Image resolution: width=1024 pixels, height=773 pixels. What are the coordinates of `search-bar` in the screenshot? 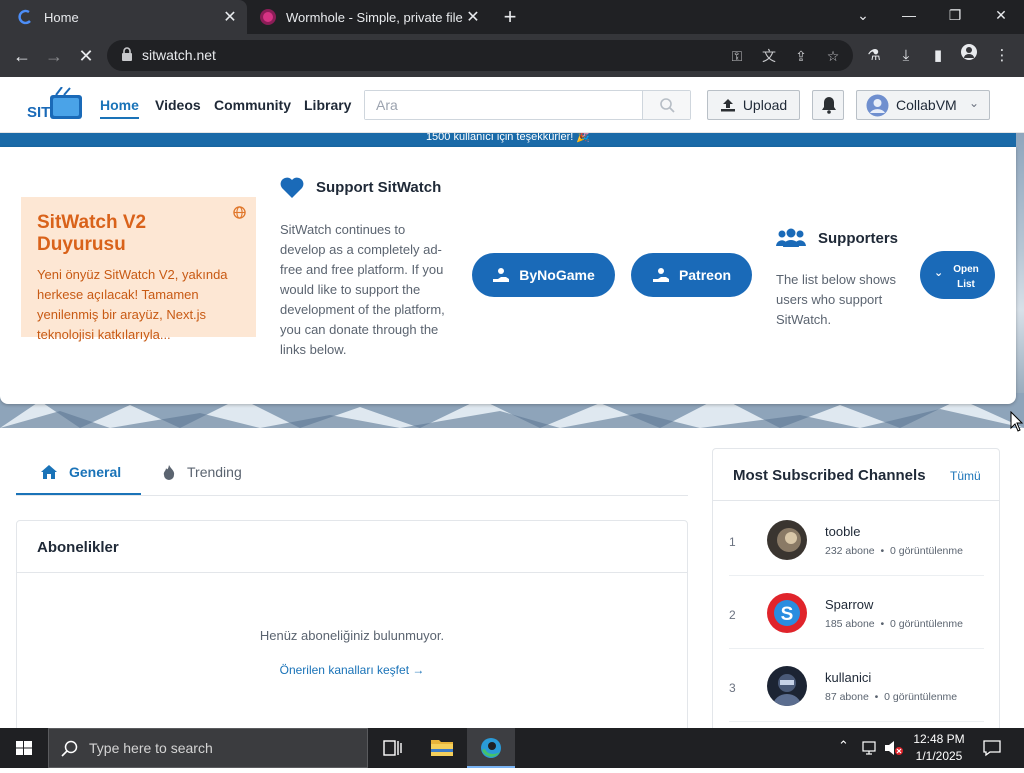 It's located at (527, 105).